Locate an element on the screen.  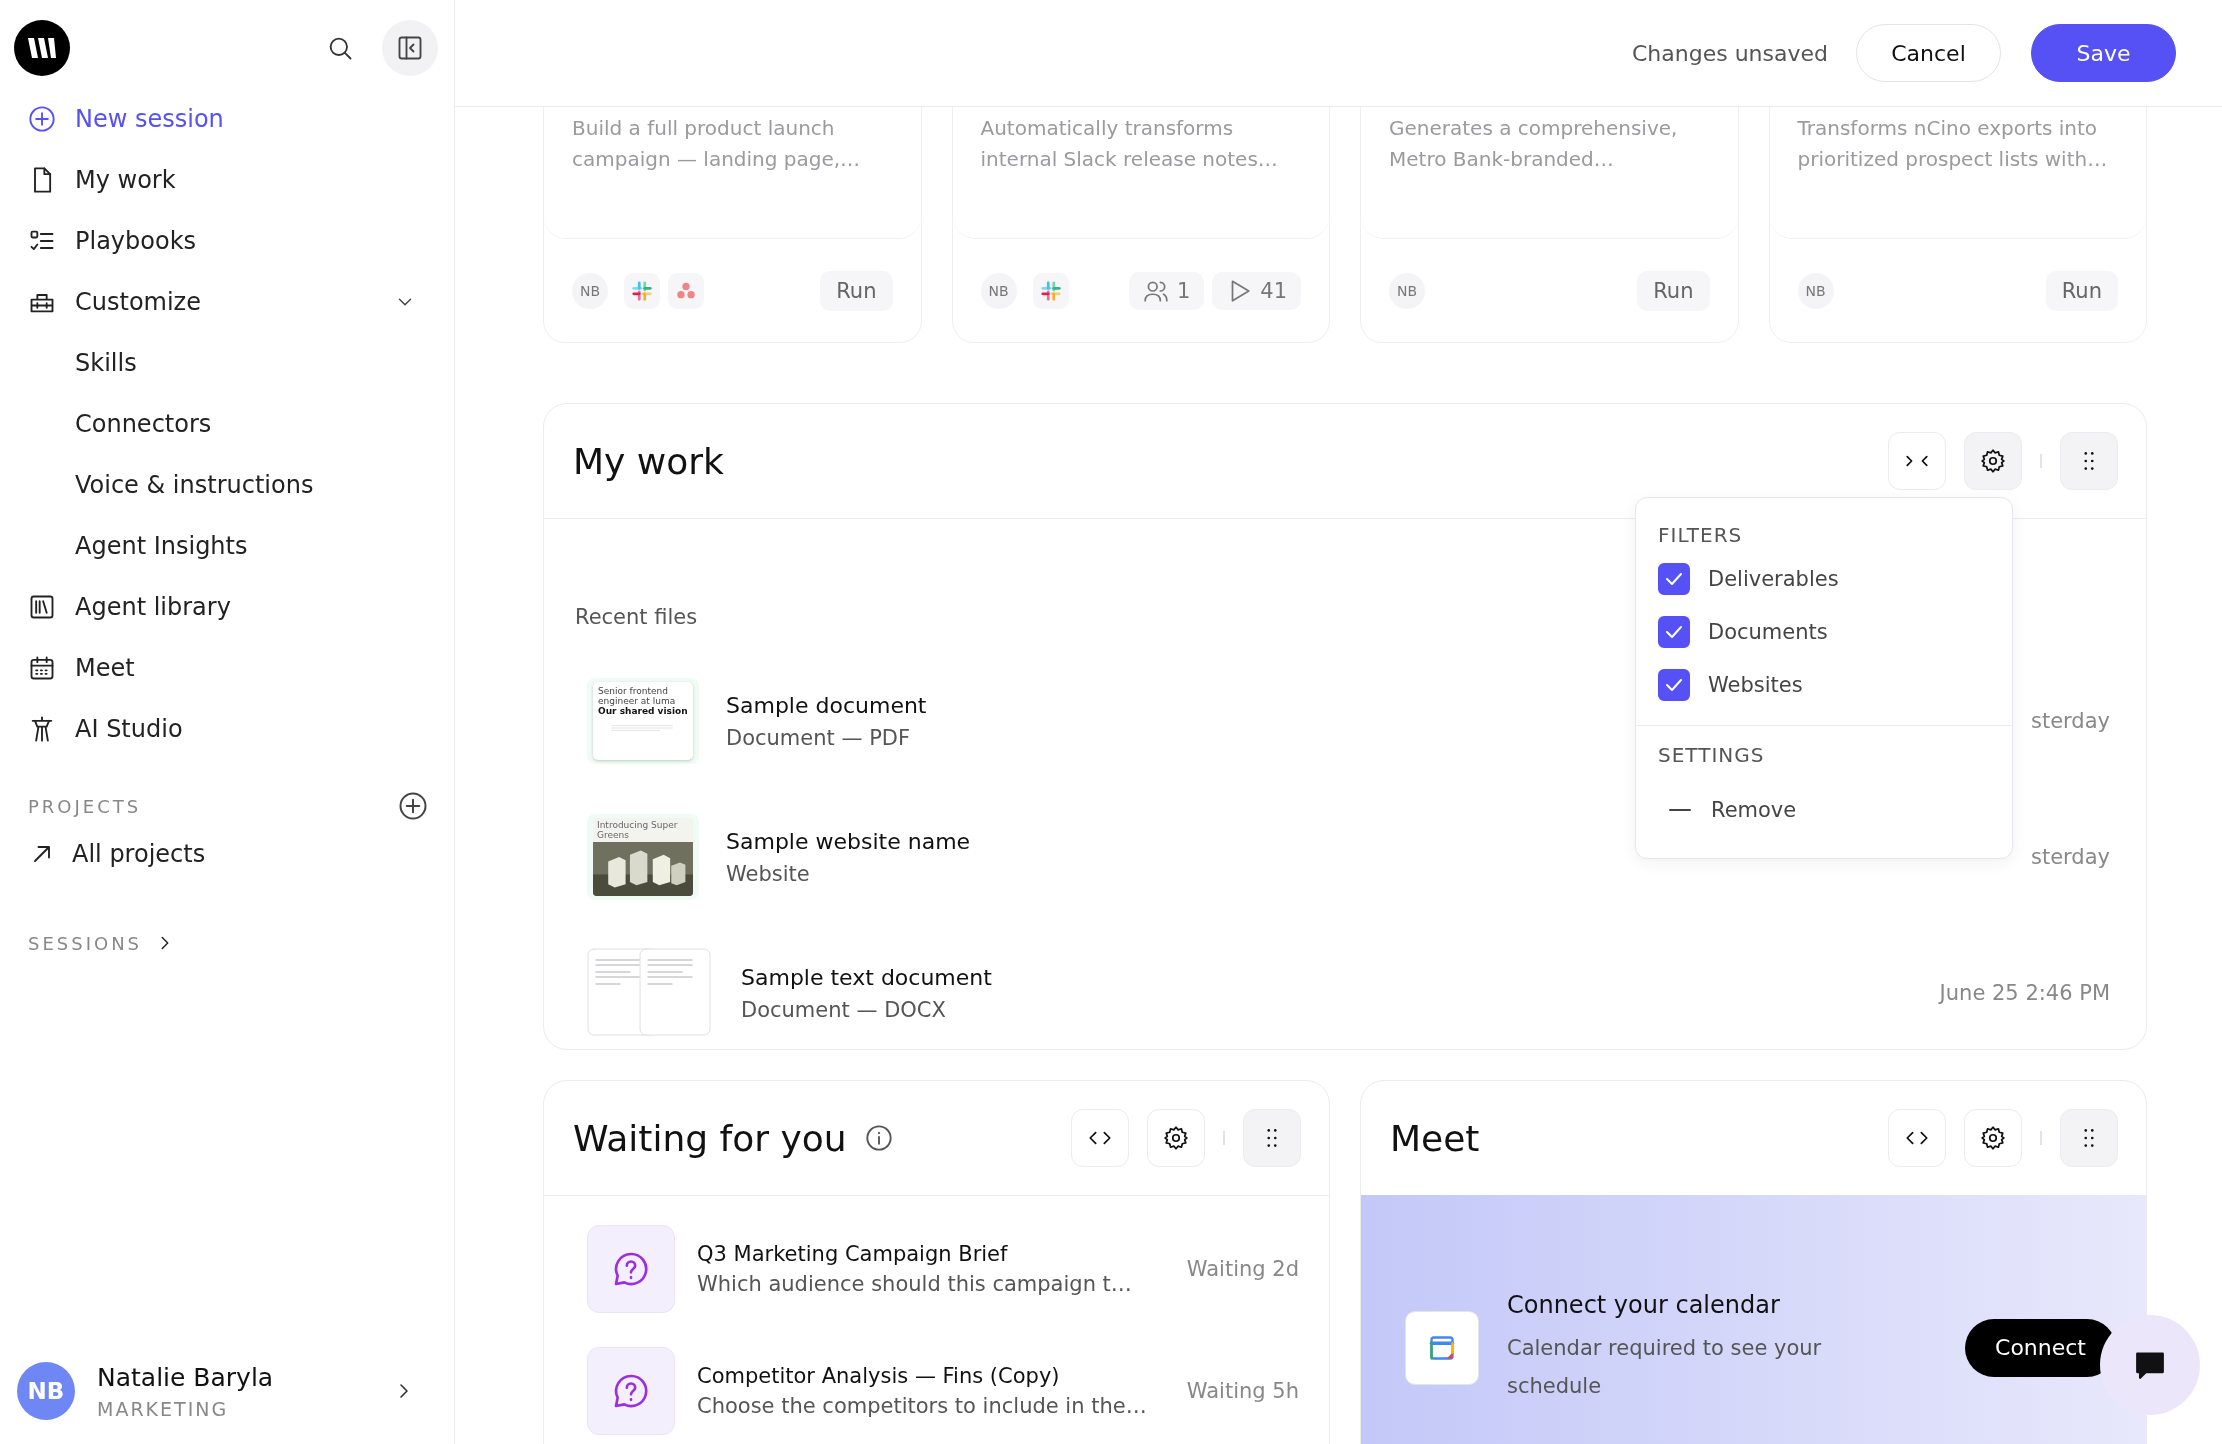
file-date: June 25 2:46 PM is located at coordinates (2024, 993).